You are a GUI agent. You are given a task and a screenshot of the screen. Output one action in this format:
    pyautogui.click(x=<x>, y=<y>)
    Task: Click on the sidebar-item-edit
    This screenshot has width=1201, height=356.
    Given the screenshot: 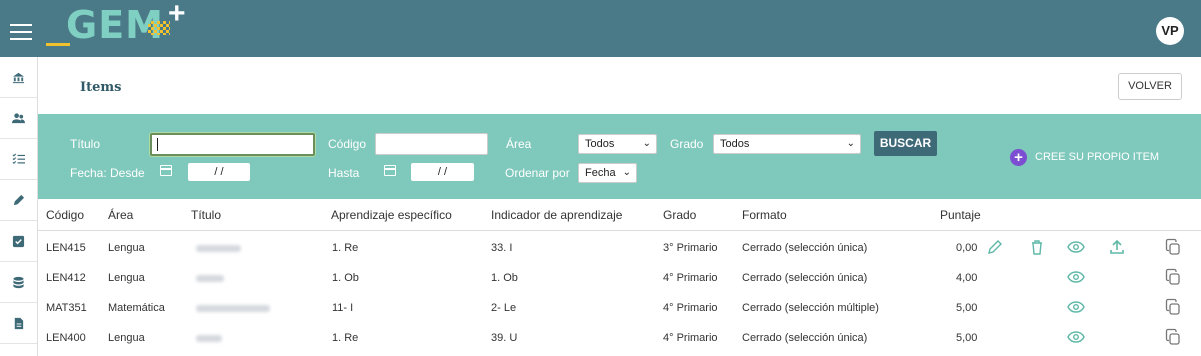 What is the action you would take?
    pyautogui.click(x=18, y=200)
    